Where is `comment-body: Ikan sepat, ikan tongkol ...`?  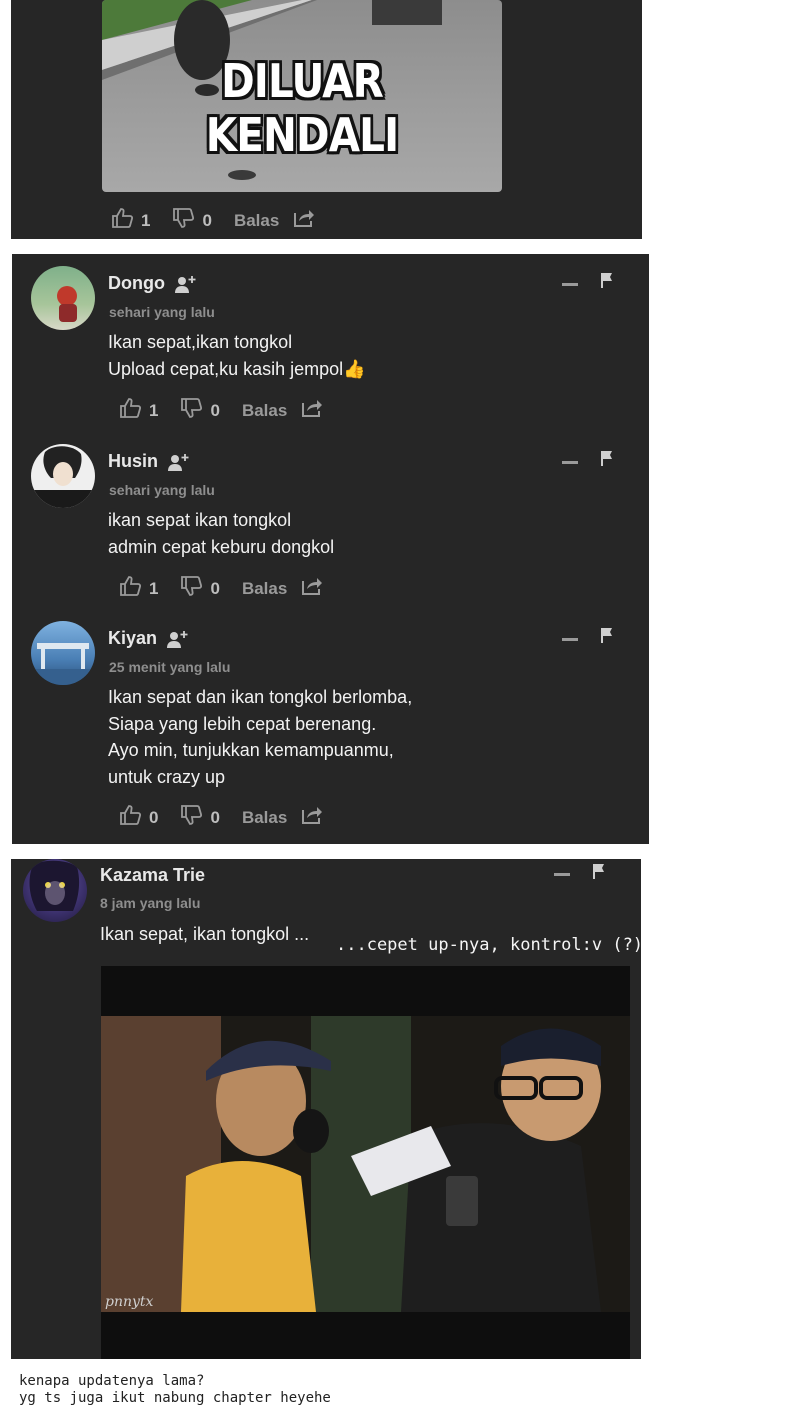 comment-body: Ikan sepat, ikan tongkol ... is located at coordinates (205, 934).